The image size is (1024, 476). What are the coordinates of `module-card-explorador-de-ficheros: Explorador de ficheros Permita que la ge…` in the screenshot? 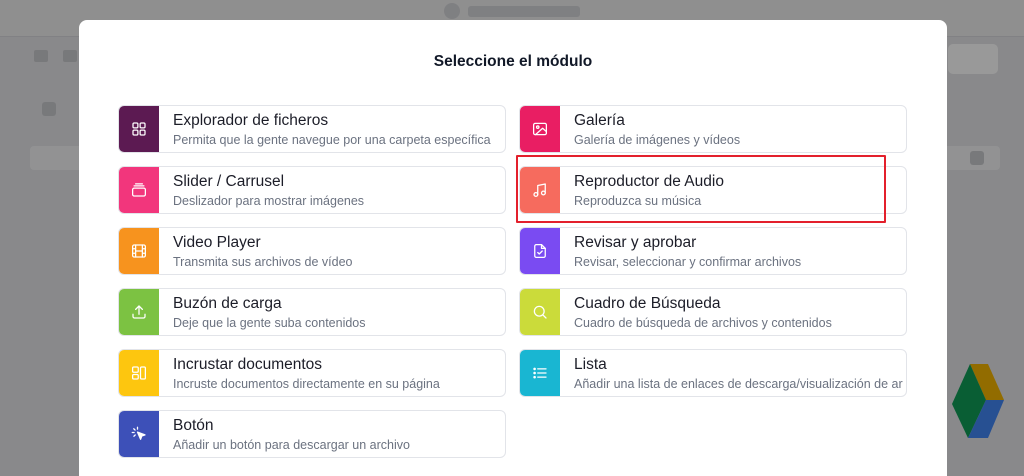 It's located at (312, 129).